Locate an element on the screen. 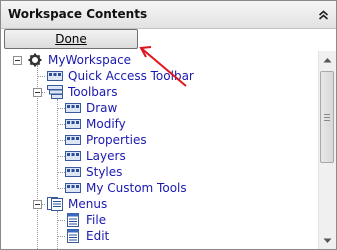 The image size is (337, 250). tree-item-properties: Properties is located at coordinates (106, 140).